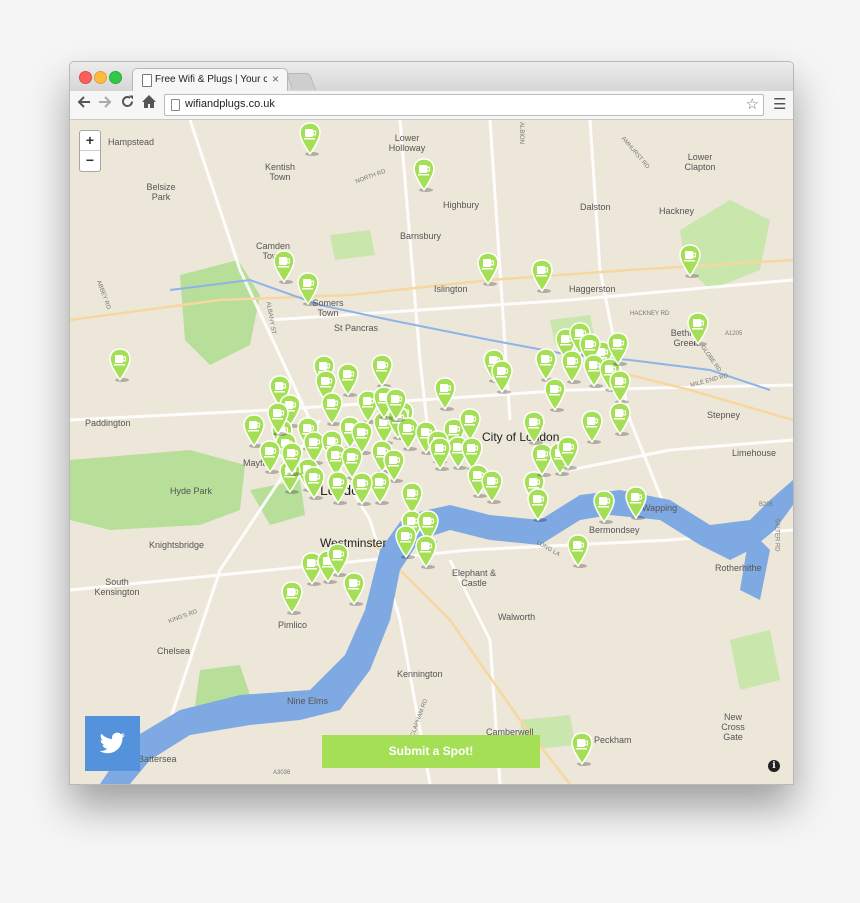 Image resolution: width=860 pixels, height=903 pixels. What do you see at coordinates (301, 81) in the screenshot?
I see `new-tab-button` at bounding box center [301, 81].